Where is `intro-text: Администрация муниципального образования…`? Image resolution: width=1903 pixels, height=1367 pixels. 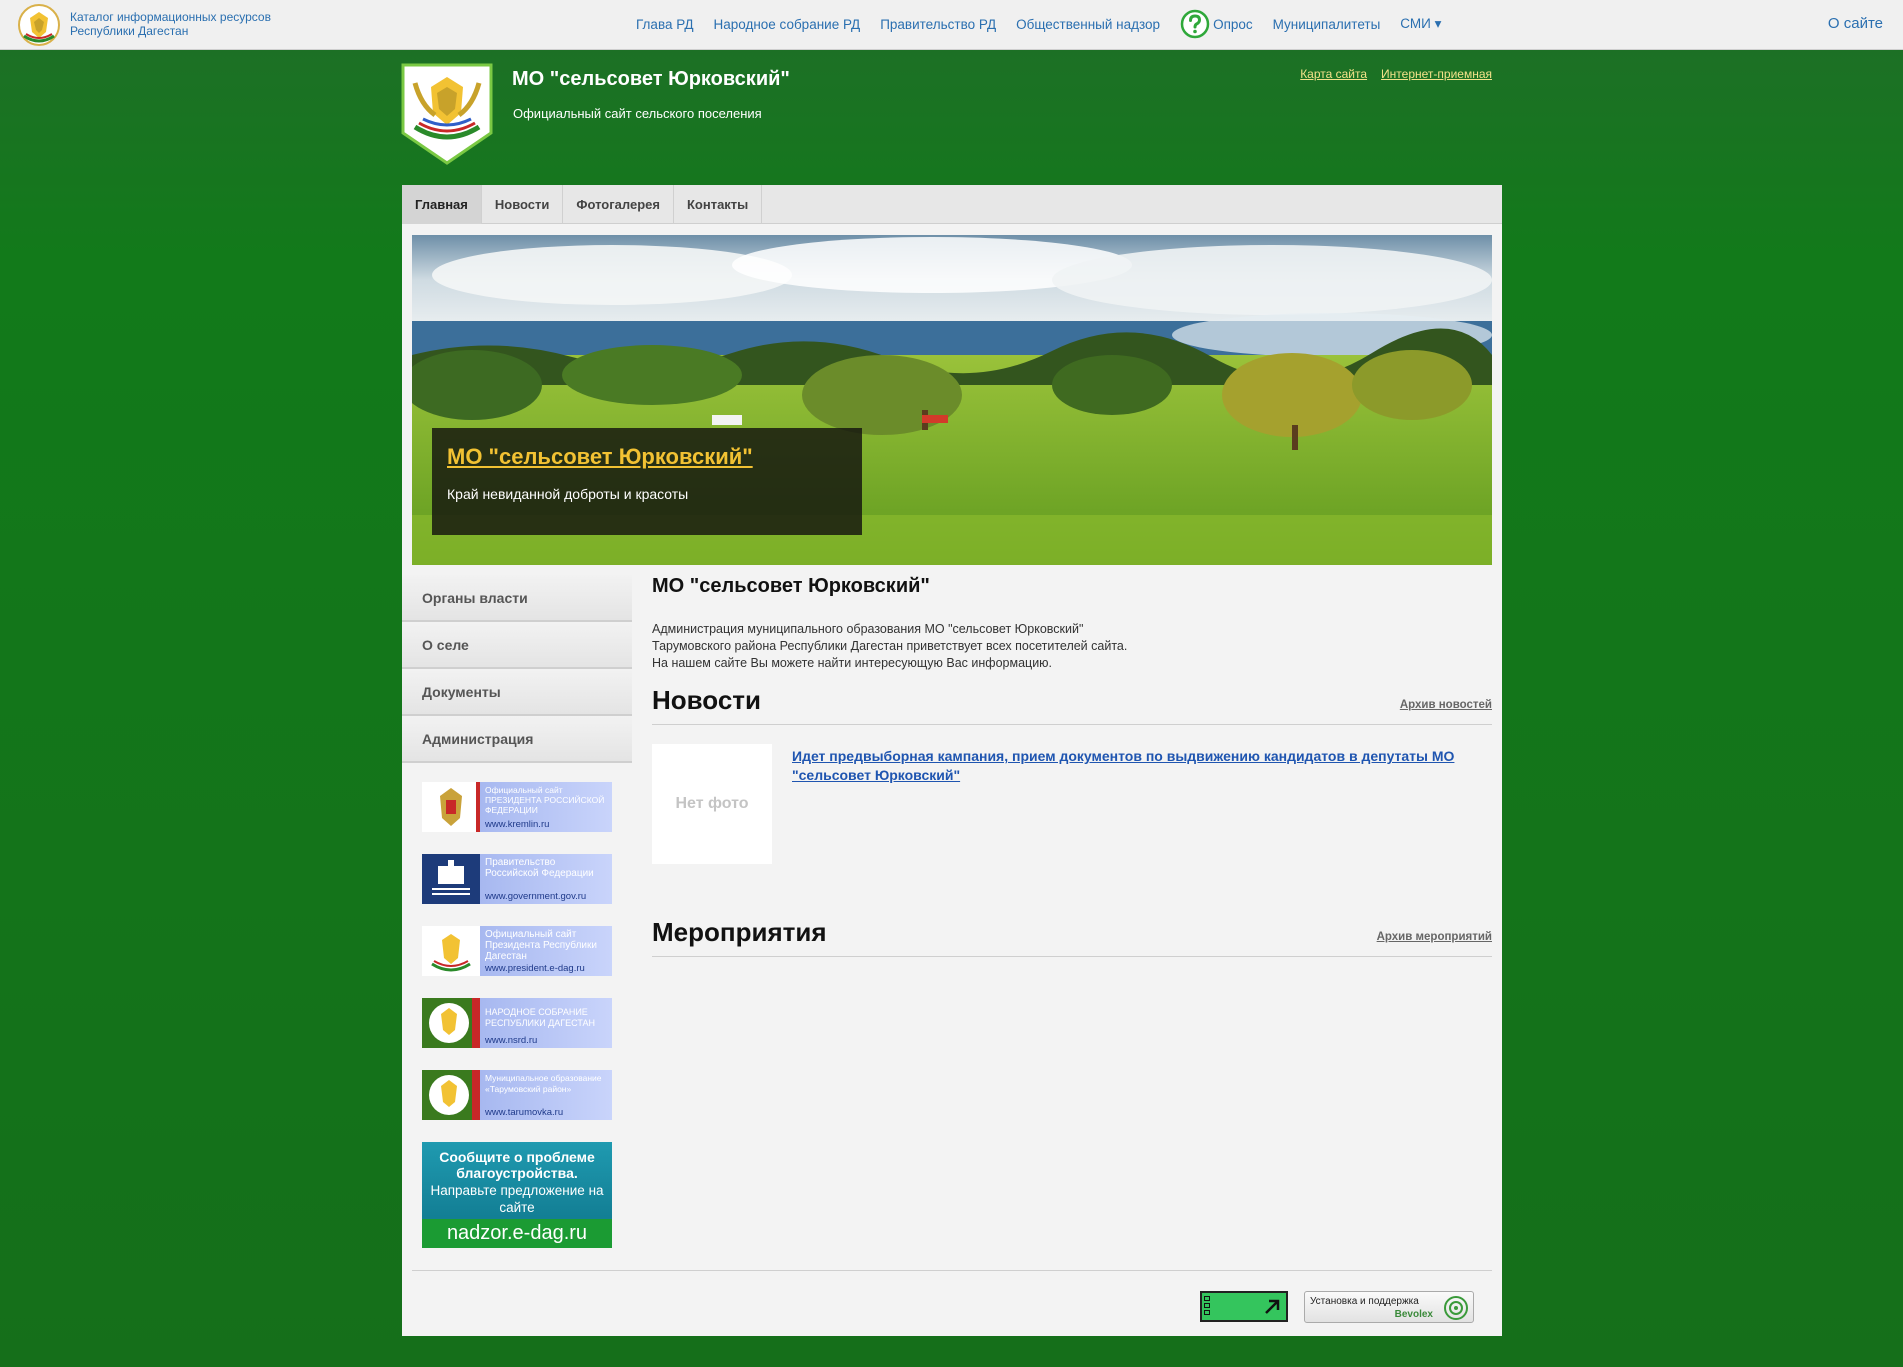 intro-text: Администрация муниципального образования… is located at coordinates (890, 646).